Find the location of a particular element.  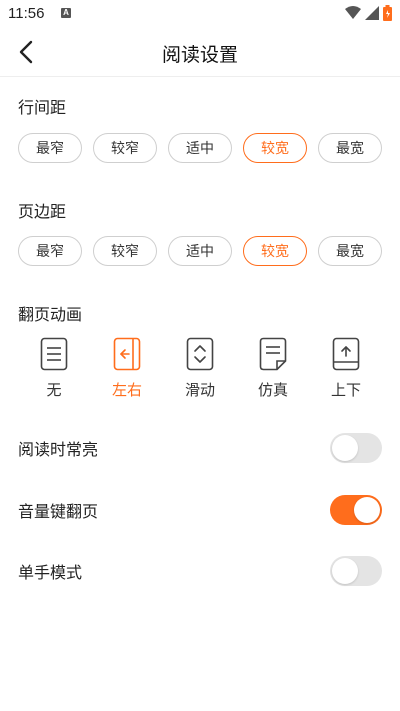

page-animation-options: 无 左右 滑动 仿真 上下 is located at coordinates (200, 368).